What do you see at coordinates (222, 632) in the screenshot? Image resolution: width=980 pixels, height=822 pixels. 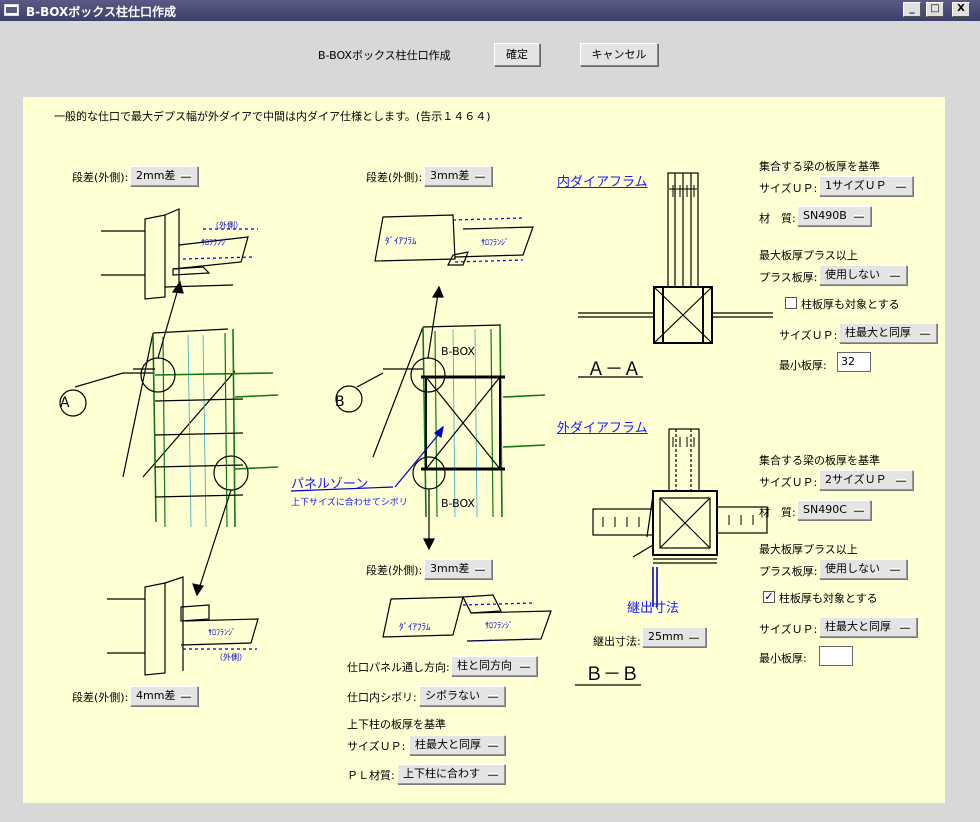 I see `left-bottom-flange-note: ｻﾛﾌﾗﾝｼﾞ` at bounding box center [222, 632].